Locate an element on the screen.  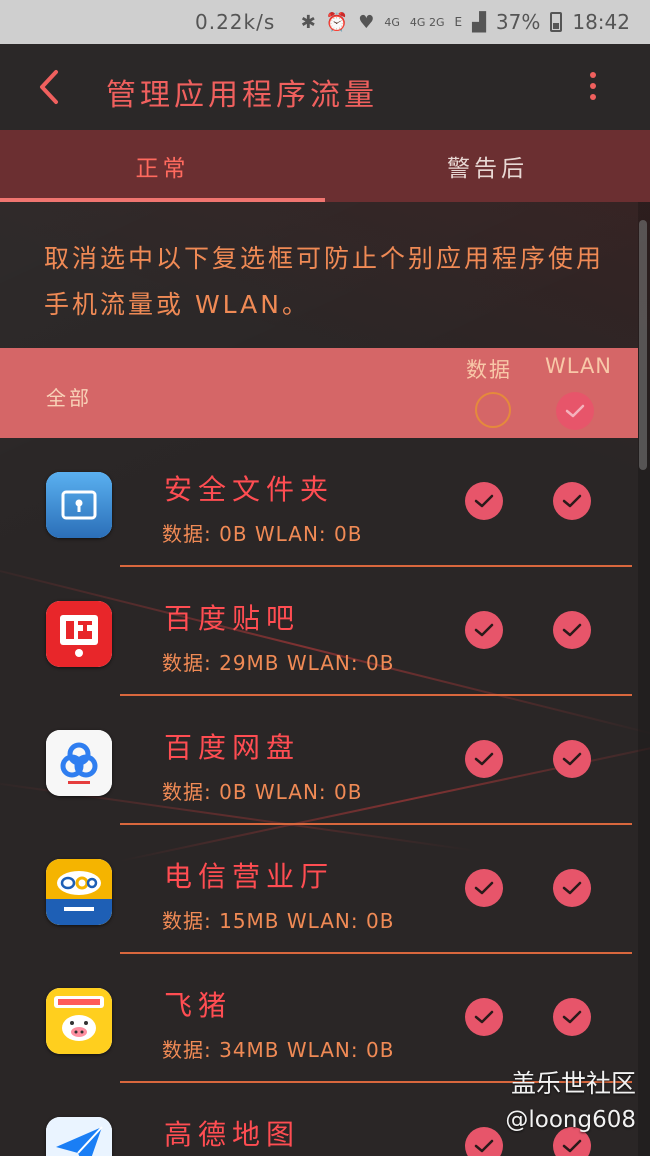
status-bar: 0.22k/s ✱ ⏰ ♥ 4G 4G 2G E ▟ 37% 18:42 is located at coordinates (325, 22).